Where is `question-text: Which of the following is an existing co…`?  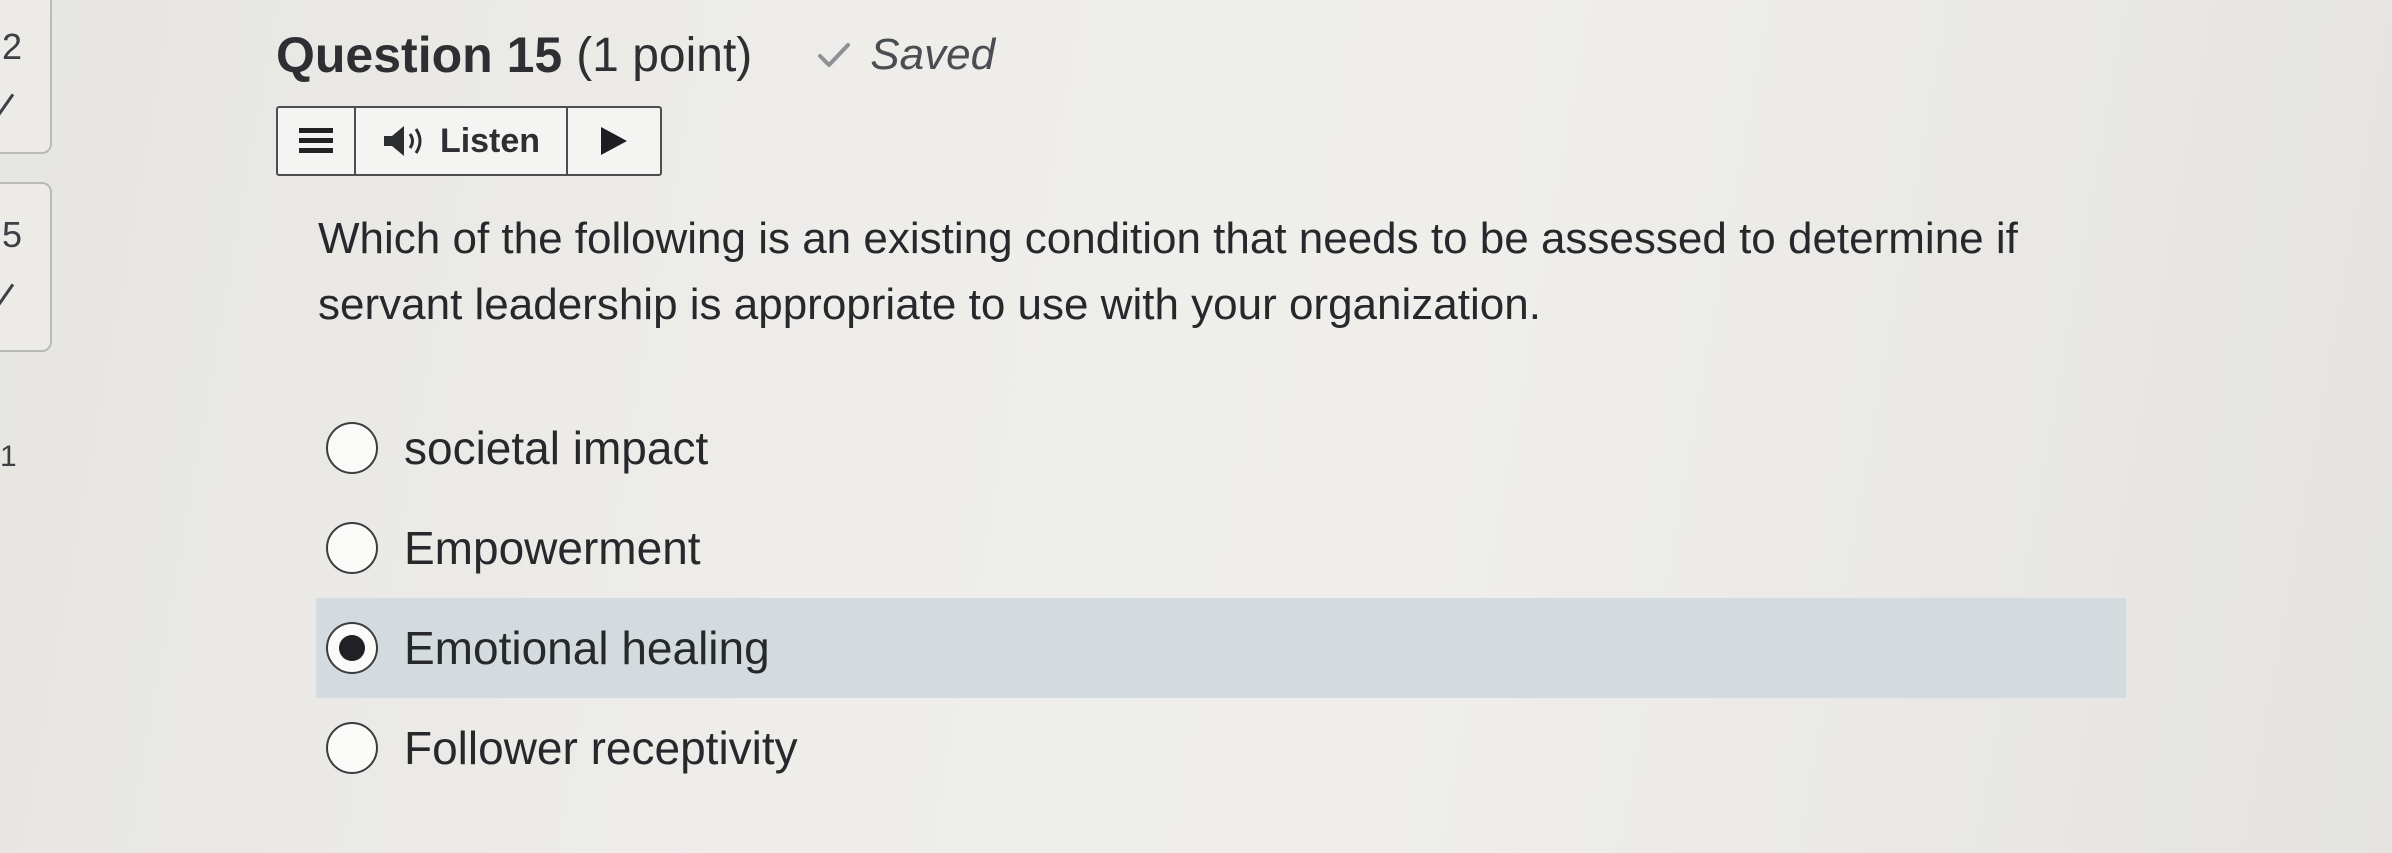 question-text: Which of the following is an existing co… is located at coordinates (1168, 271).